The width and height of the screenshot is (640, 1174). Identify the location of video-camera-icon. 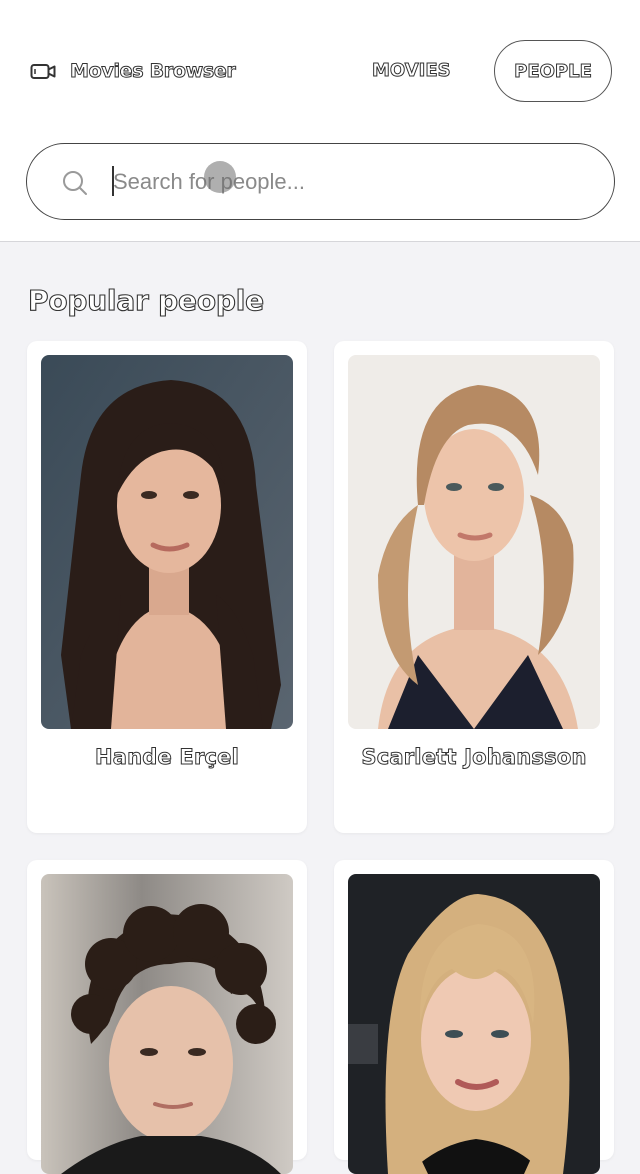
(43, 71).